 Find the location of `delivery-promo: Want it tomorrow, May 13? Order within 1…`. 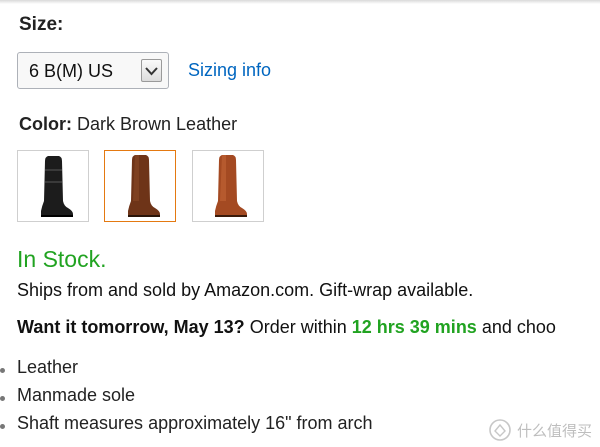

delivery-promo: Want it tomorrow, May 13? Order within 1… is located at coordinates (286, 327).